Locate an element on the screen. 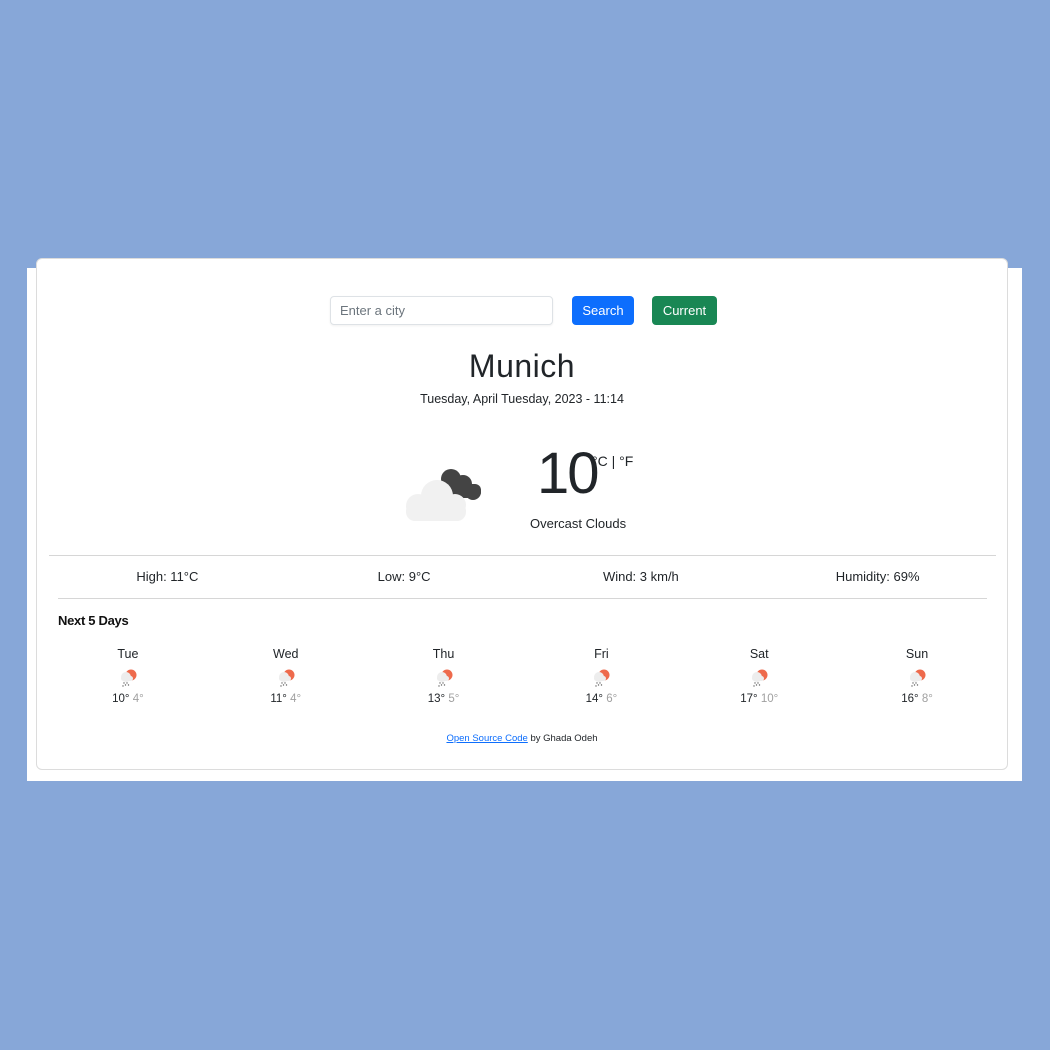  search-button: Search is located at coordinates (603, 310).